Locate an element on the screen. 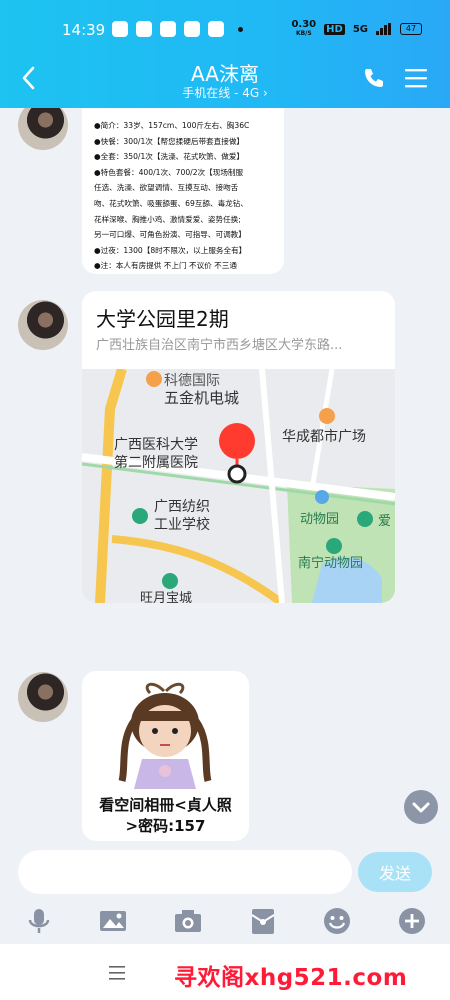 The height and width of the screenshot is (1000, 450). image-icon is located at coordinates (113, 921).